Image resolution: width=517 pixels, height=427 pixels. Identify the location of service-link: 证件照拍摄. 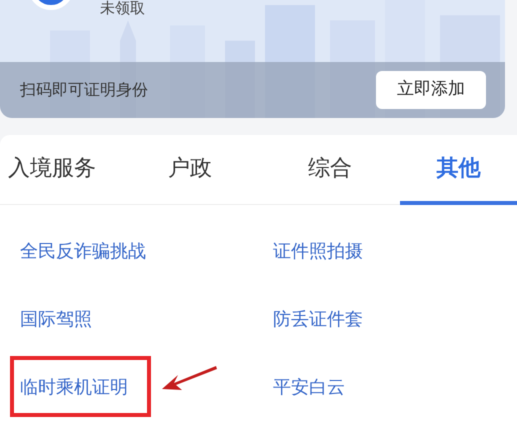
(318, 251).